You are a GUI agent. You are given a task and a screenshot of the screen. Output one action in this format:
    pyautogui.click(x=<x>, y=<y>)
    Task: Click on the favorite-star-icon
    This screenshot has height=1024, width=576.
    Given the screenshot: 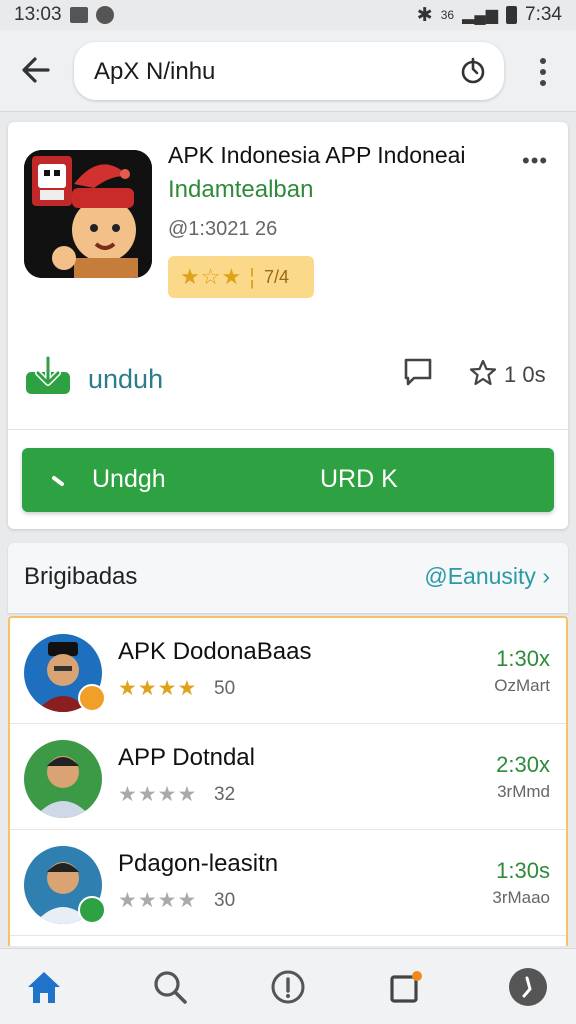 What is the action you would take?
    pyautogui.click(x=483, y=373)
    